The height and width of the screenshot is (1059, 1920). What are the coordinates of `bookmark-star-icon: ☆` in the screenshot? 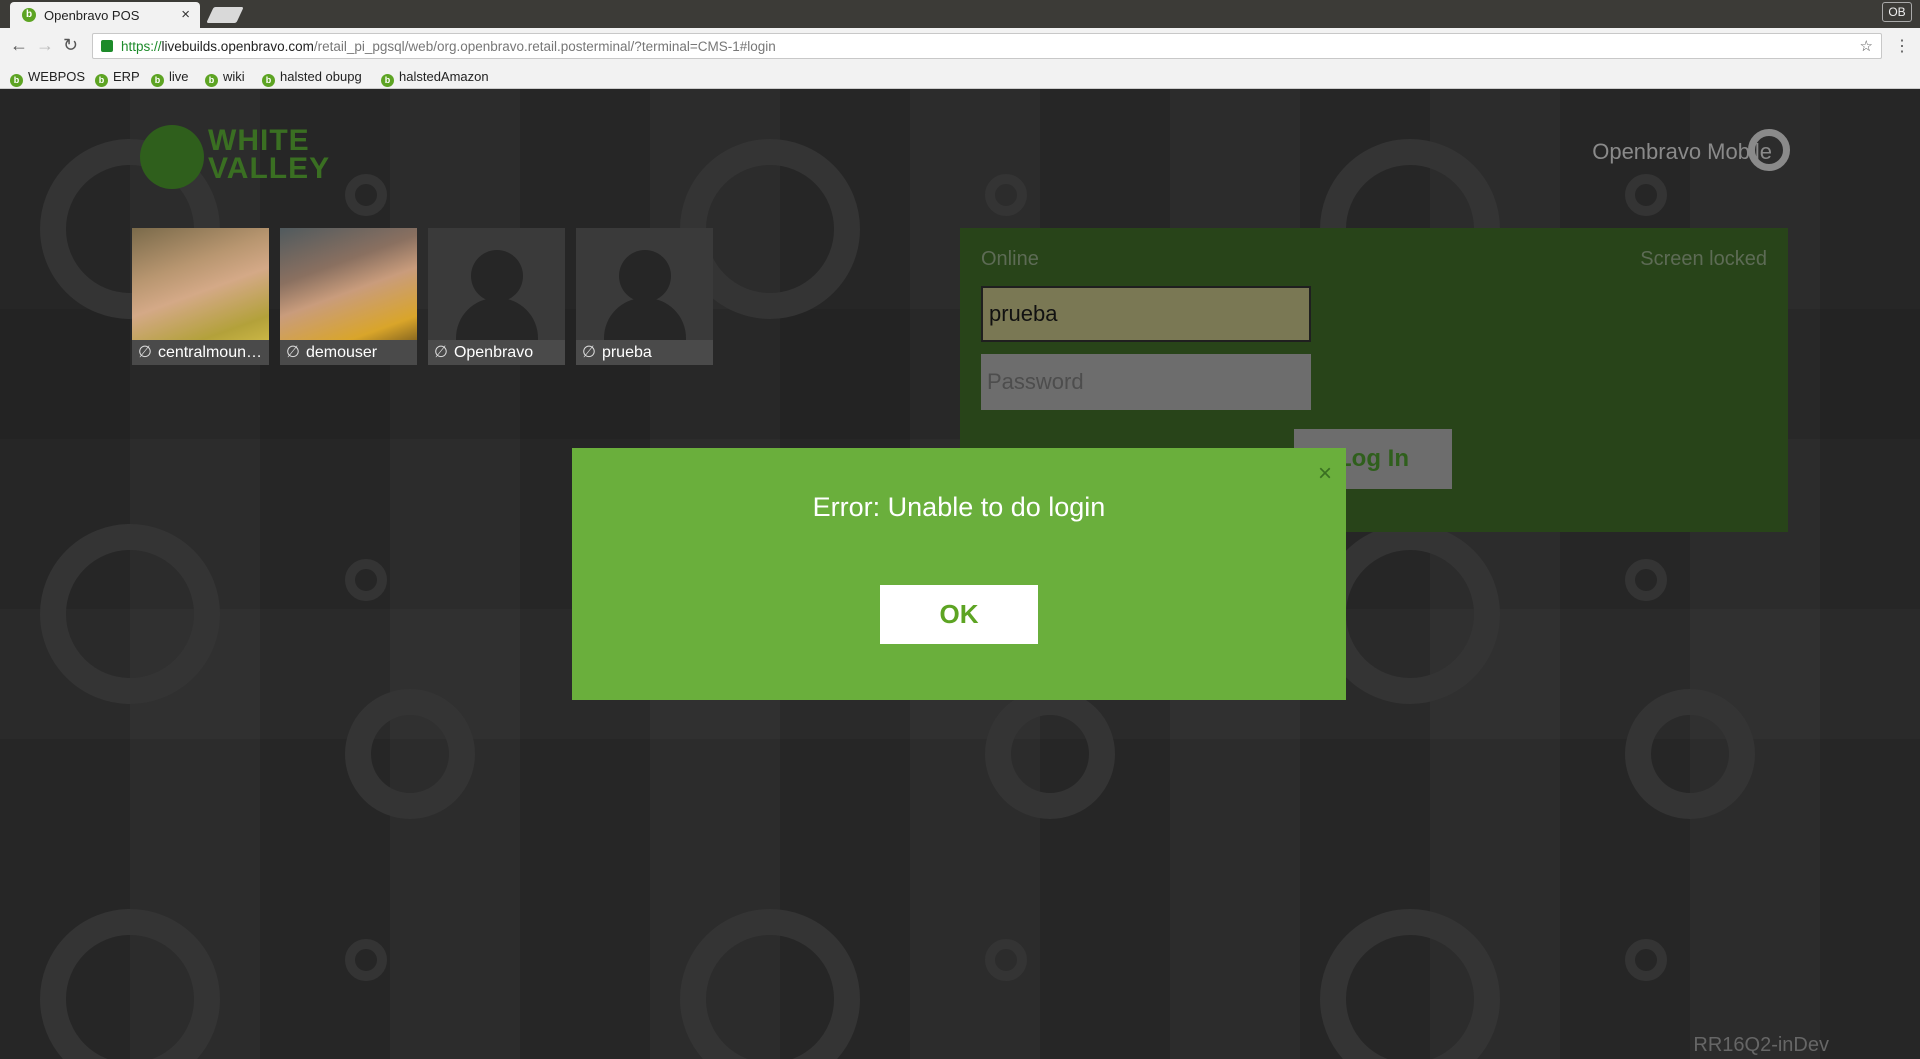 It's located at (1866, 46).